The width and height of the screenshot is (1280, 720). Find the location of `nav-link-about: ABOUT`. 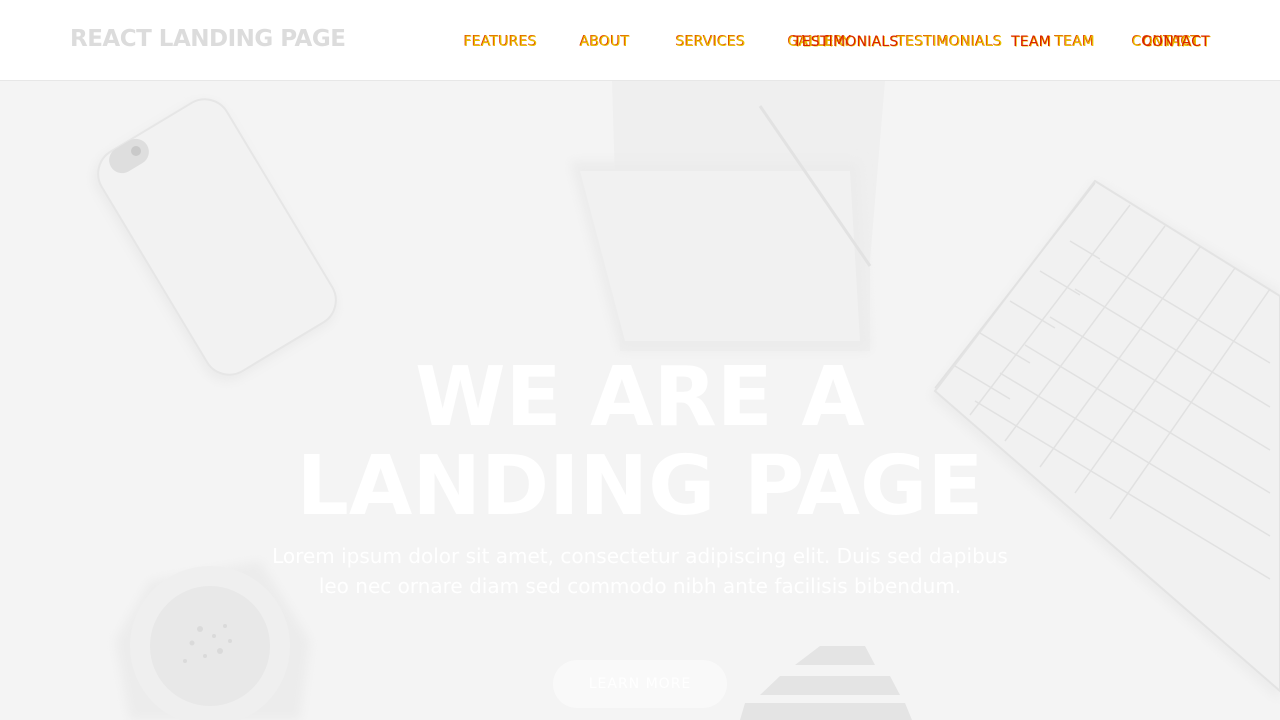

nav-link-about: ABOUT is located at coordinates (605, 42).